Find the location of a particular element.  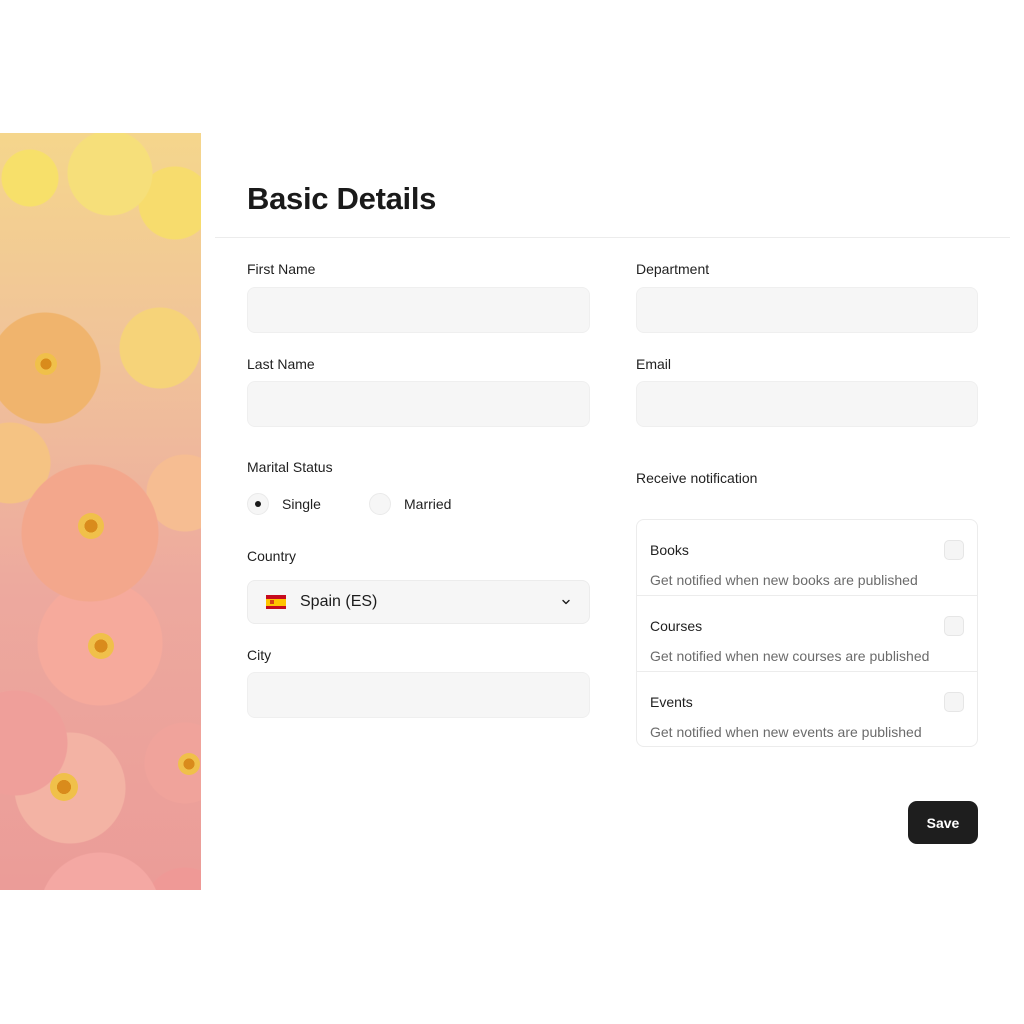

city-field is located at coordinates (418, 695).